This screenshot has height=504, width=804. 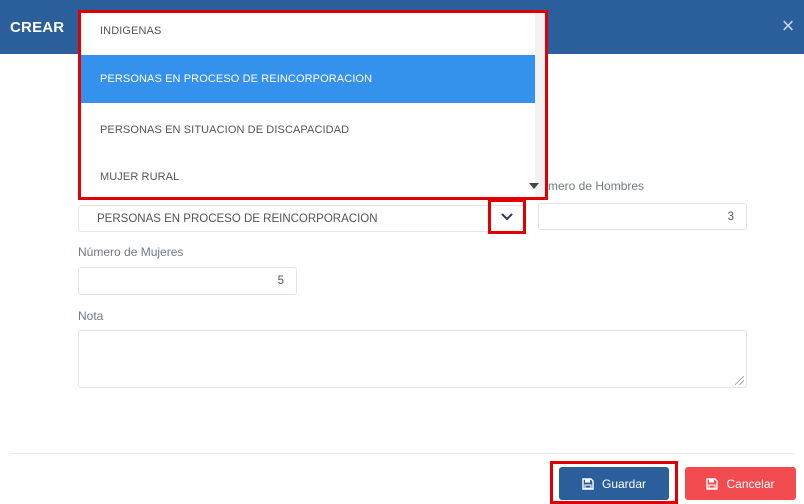 What do you see at coordinates (642, 216) in the screenshot?
I see `men-count-input: 3` at bounding box center [642, 216].